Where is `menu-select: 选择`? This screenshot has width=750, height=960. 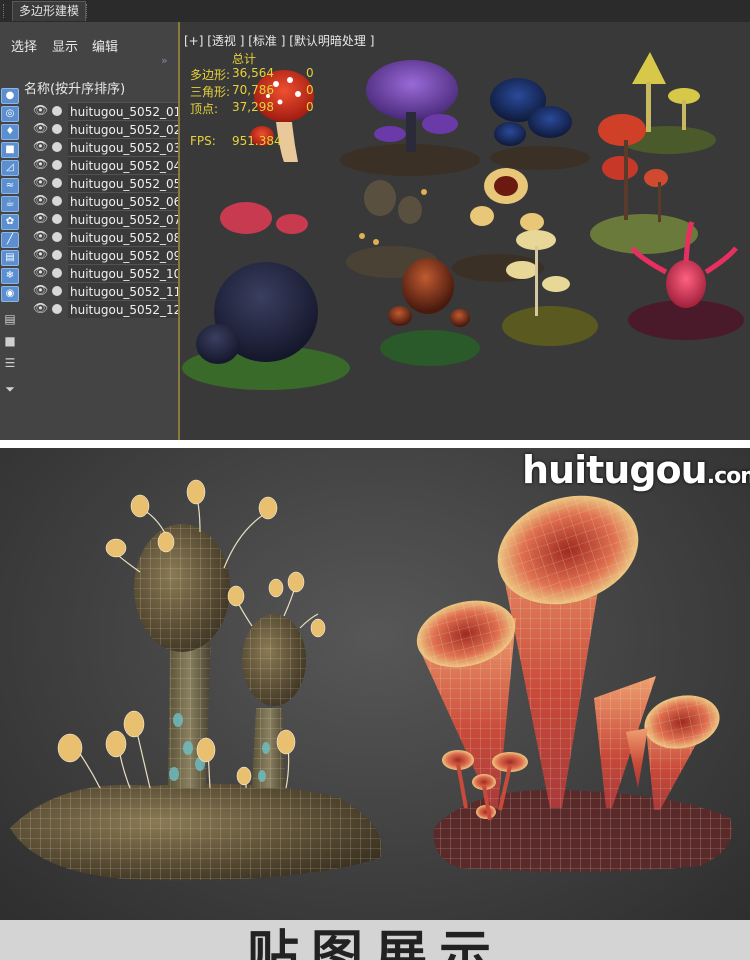
menu-select: 选择 is located at coordinates (24, 45).